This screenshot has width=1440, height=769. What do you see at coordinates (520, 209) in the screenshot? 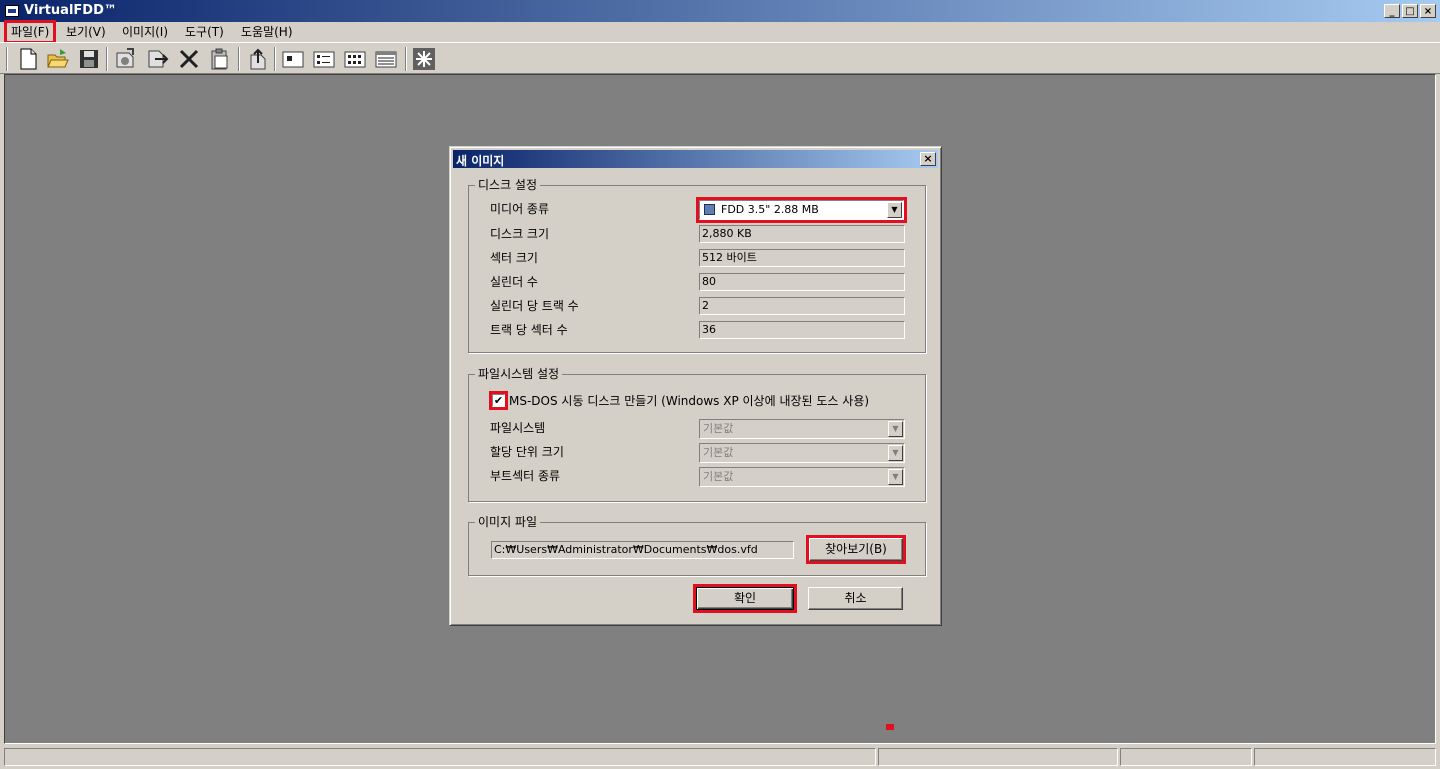
I see `media-type-label: 미디어 종류` at bounding box center [520, 209].